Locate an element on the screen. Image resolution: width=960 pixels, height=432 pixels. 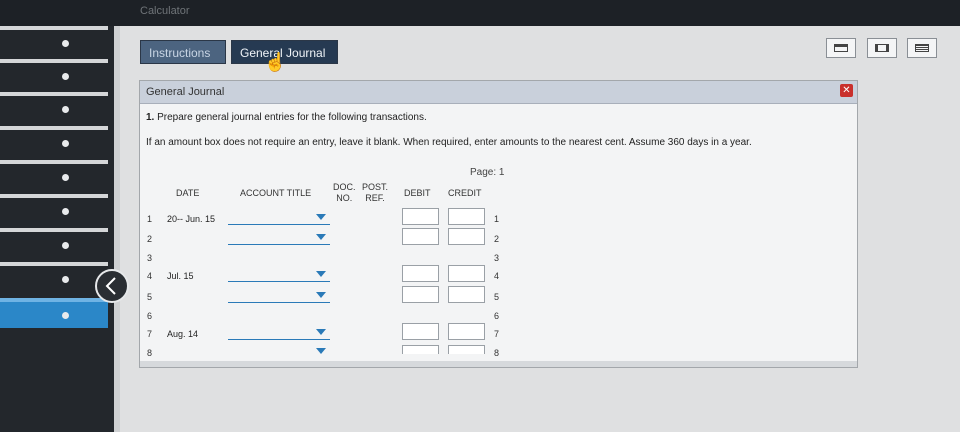
row-number-right: 7 is located at coordinates (497, 334).